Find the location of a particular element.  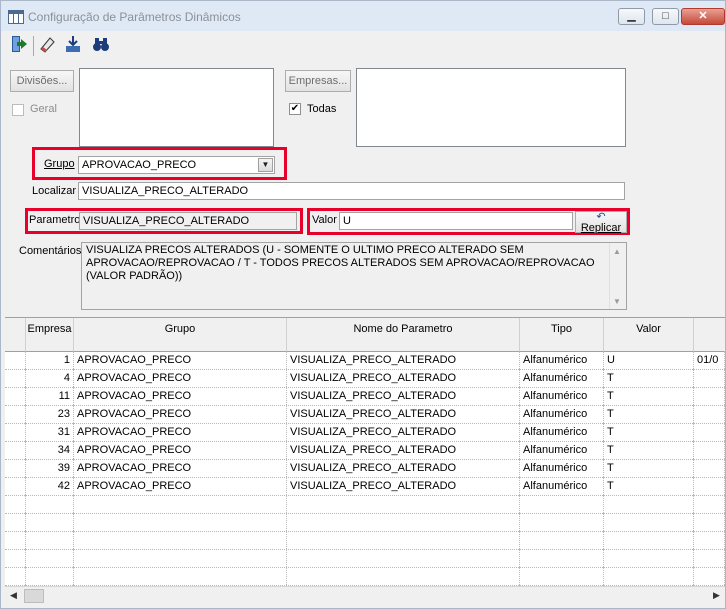

binoculars-icon is located at coordinates (101, 46).